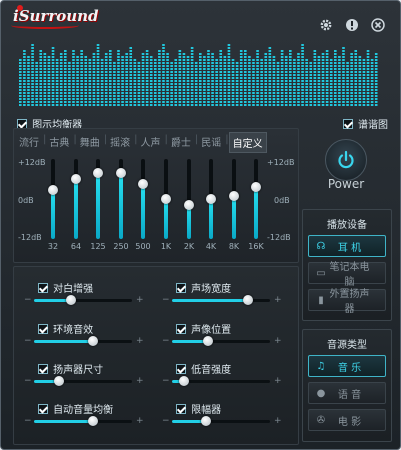  What do you see at coordinates (373, 125) in the screenshot?
I see `spectrum-toggle-label: 谱谐图` at bounding box center [373, 125].